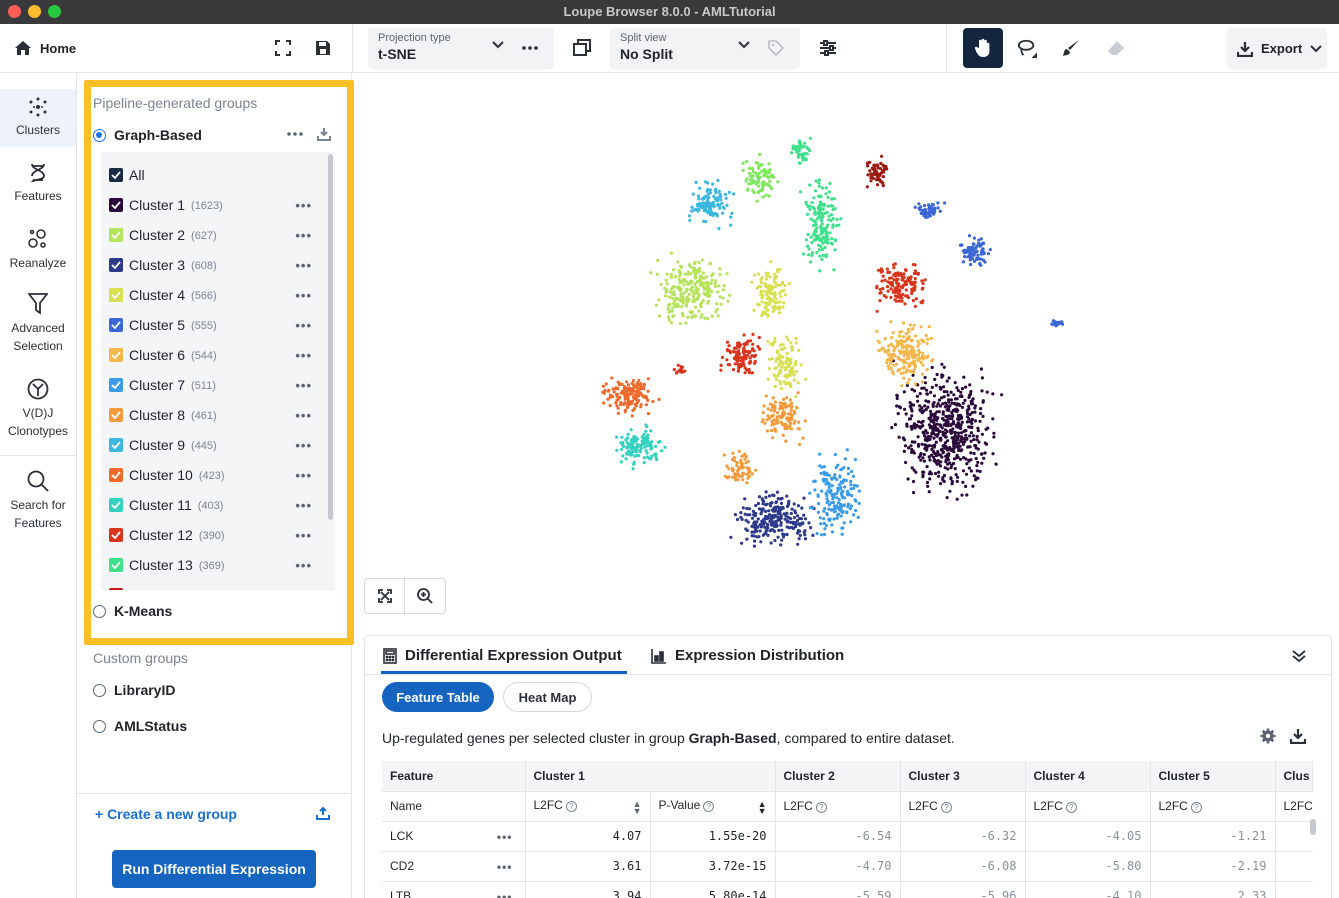 Image resolution: width=1339 pixels, height=898 pixels. What do you see at coordinates (847, 836) in the screenshot?
I see `table-row: LCK ••• 4.07 1.55e-20 -6.54 -6.32 -4.05 -1.21` at bounding box center [847, 836].